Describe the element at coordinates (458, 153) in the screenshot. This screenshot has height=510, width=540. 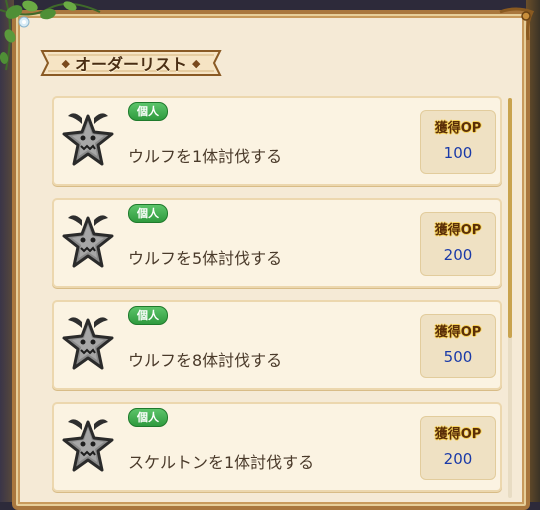
I see `op-value: 100` at that location.